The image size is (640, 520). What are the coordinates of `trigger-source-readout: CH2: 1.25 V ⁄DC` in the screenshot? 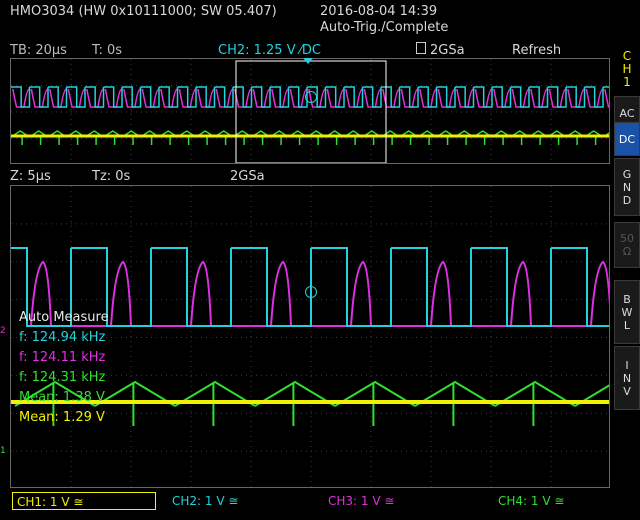 It's located at (269, 50).